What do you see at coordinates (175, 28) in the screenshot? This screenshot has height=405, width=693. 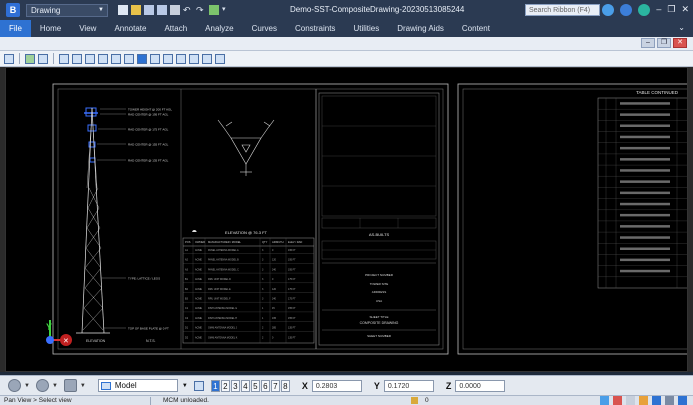 I see `tab-attach: Attach` at bounding box center [175, 28].